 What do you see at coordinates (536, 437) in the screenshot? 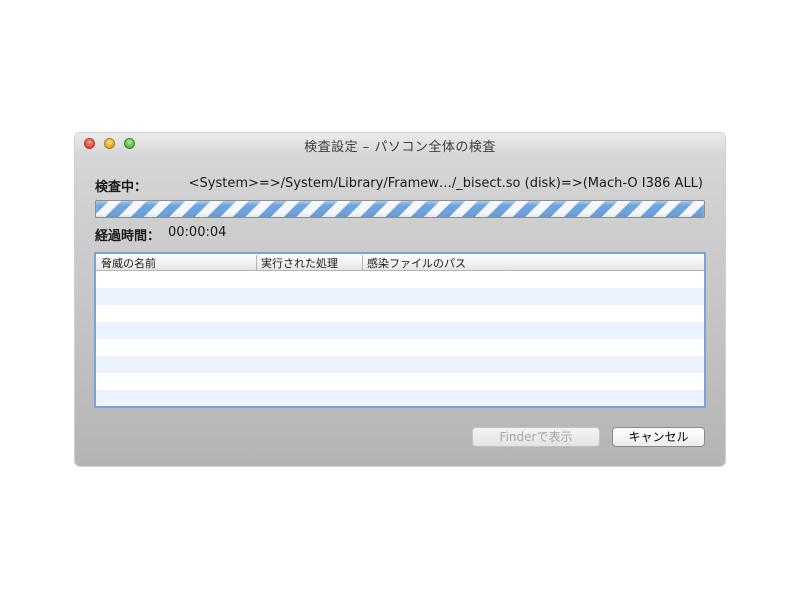
I see `show-in-finder-button: Finderで表示` at bounding box center [536, 437].